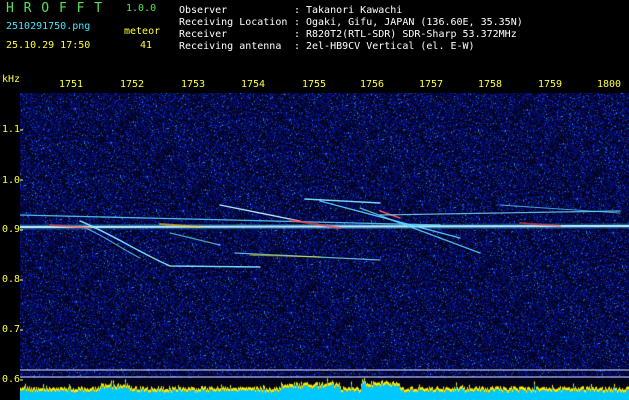  Describe the element at coordinates (11, 279) in the screenshot. I see `frequency-tick: 0.8` at that location.